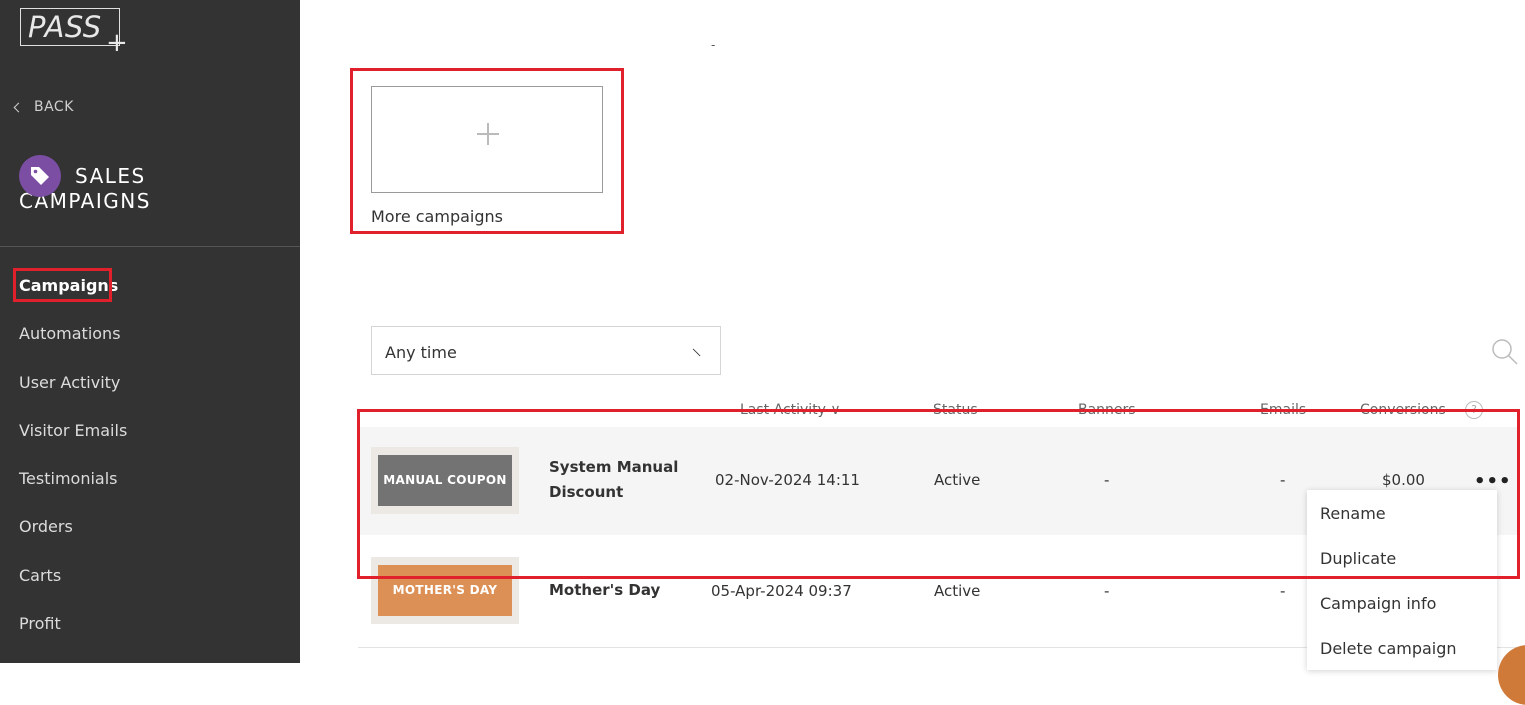  Describe the element at coordinates (68, 478) in the screenshot. I see `sidebar-item-testimonials: Testimonials` at that location.